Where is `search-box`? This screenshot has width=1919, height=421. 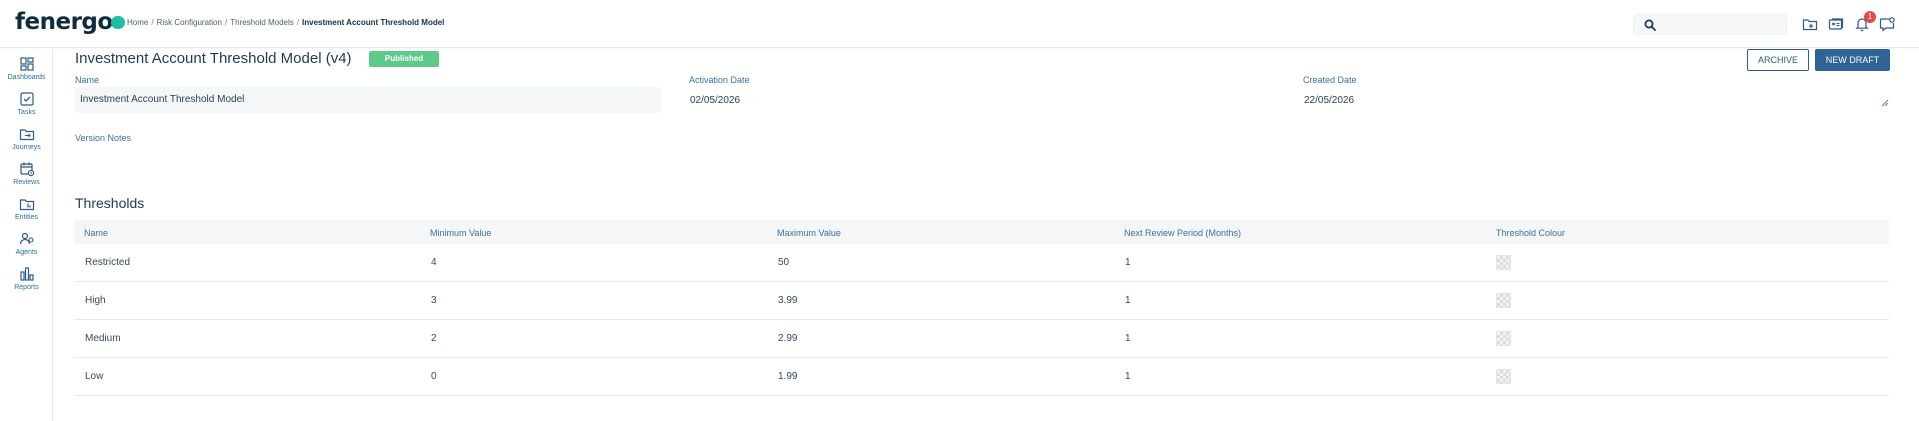
search-box is located at coordinates (1710, 24).